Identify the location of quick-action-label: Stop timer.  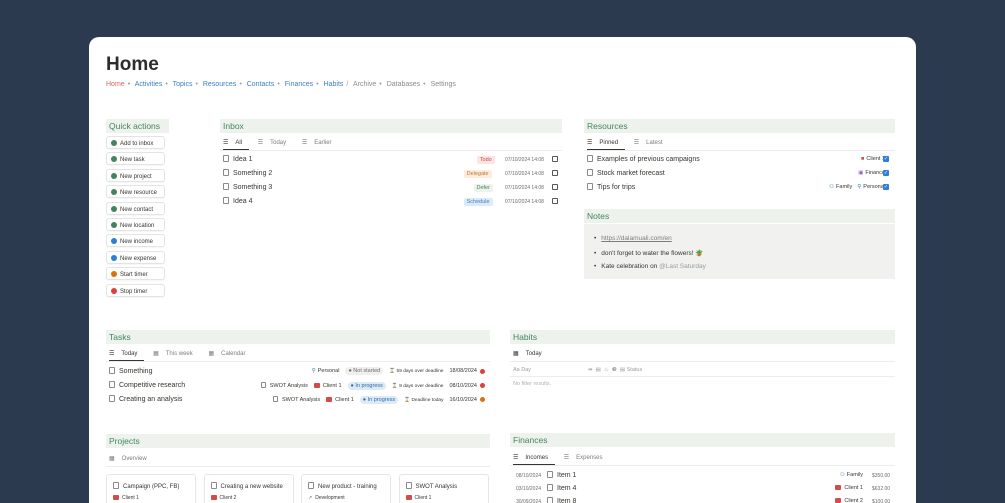
(134, 291).